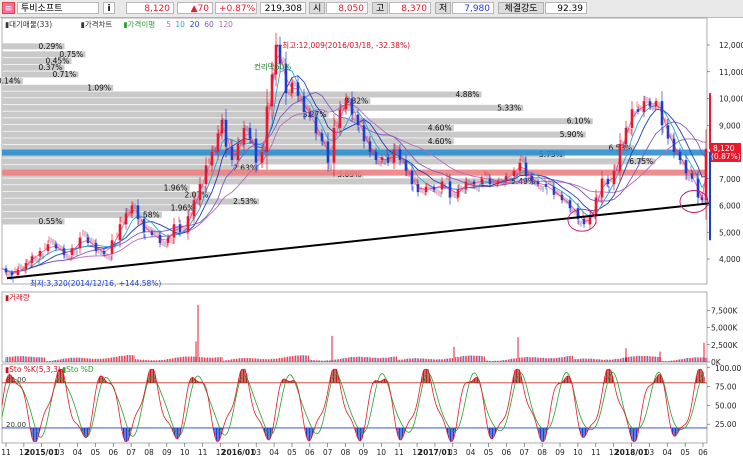  What do you see at coordinates (183, 208) in the screenshot?
I see `volume-profile-label: 1.96%` at bounding box center [183, 208].